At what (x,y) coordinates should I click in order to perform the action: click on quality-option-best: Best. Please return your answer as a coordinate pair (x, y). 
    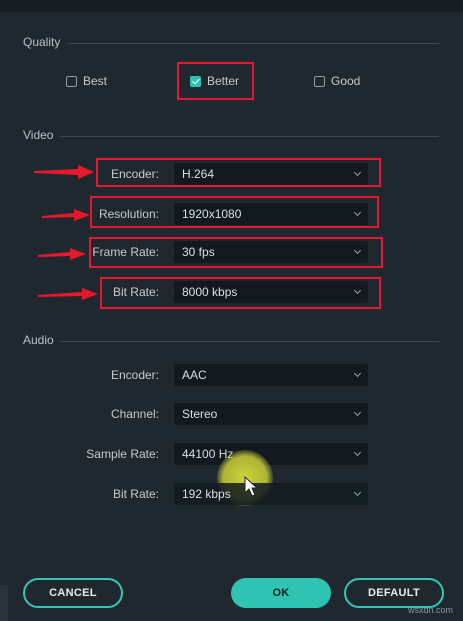
    Looking at the image, I should click on (86, 81).